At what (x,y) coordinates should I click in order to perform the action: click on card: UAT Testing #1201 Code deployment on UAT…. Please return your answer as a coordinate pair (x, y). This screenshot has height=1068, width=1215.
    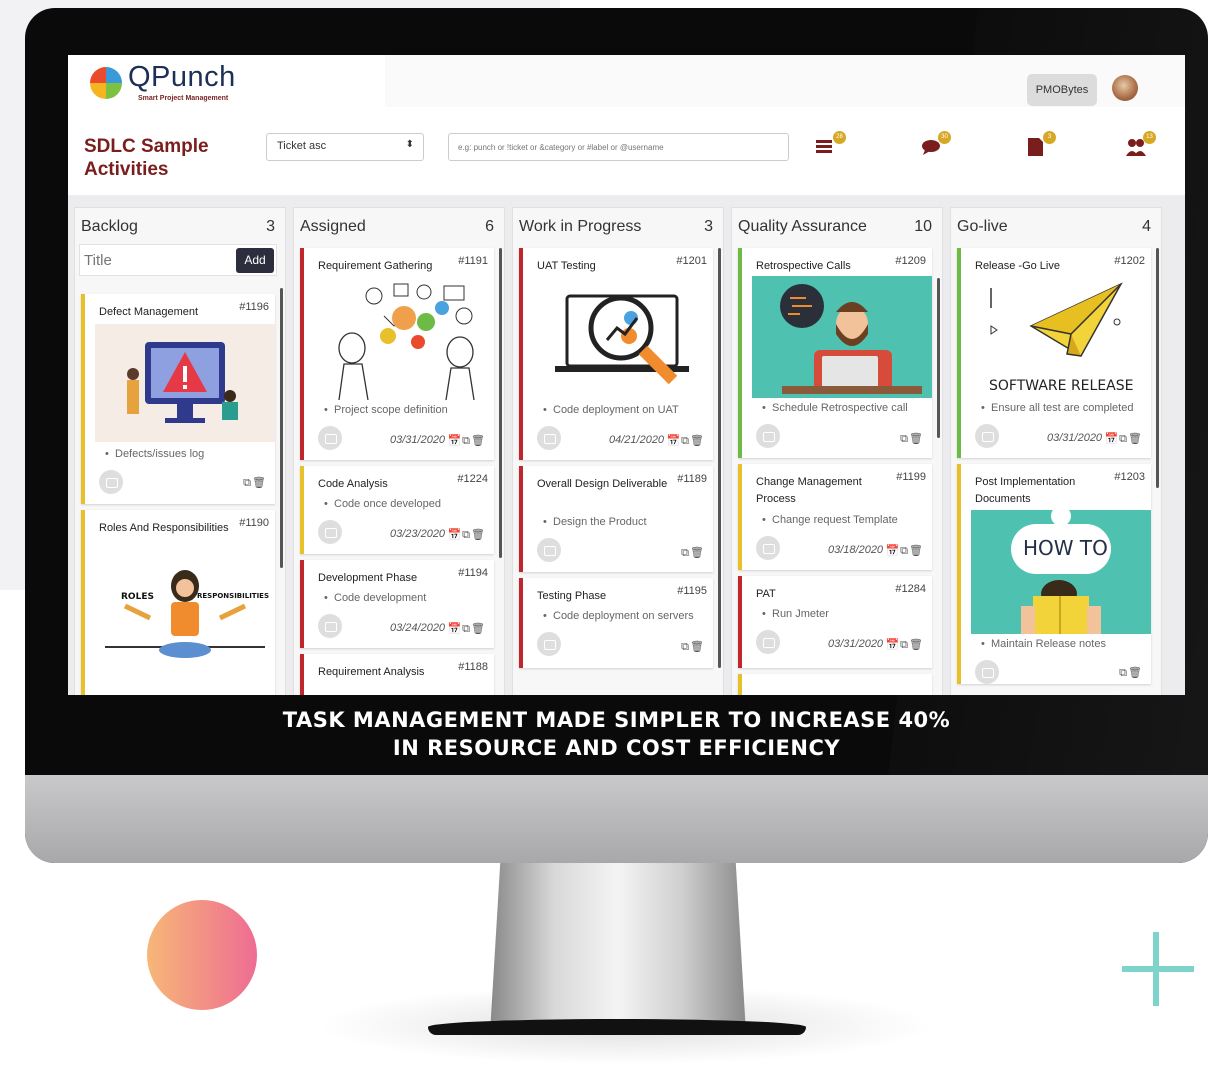
    Looking at the image, I should click on (616, 354).